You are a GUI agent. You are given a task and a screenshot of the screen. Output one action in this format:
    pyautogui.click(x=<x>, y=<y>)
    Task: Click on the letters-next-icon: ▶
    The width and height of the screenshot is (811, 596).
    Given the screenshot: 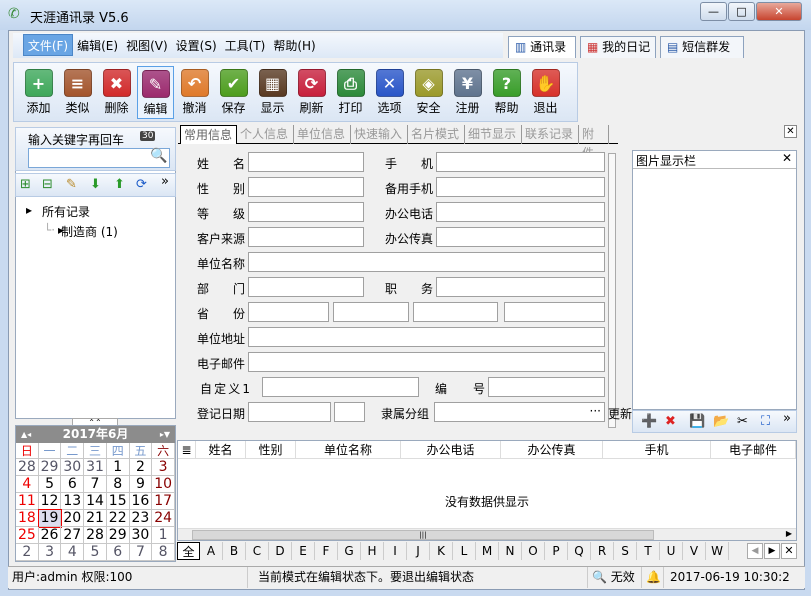 What is the action you would take?
    pyautogui.click(x=772, y=551)
    